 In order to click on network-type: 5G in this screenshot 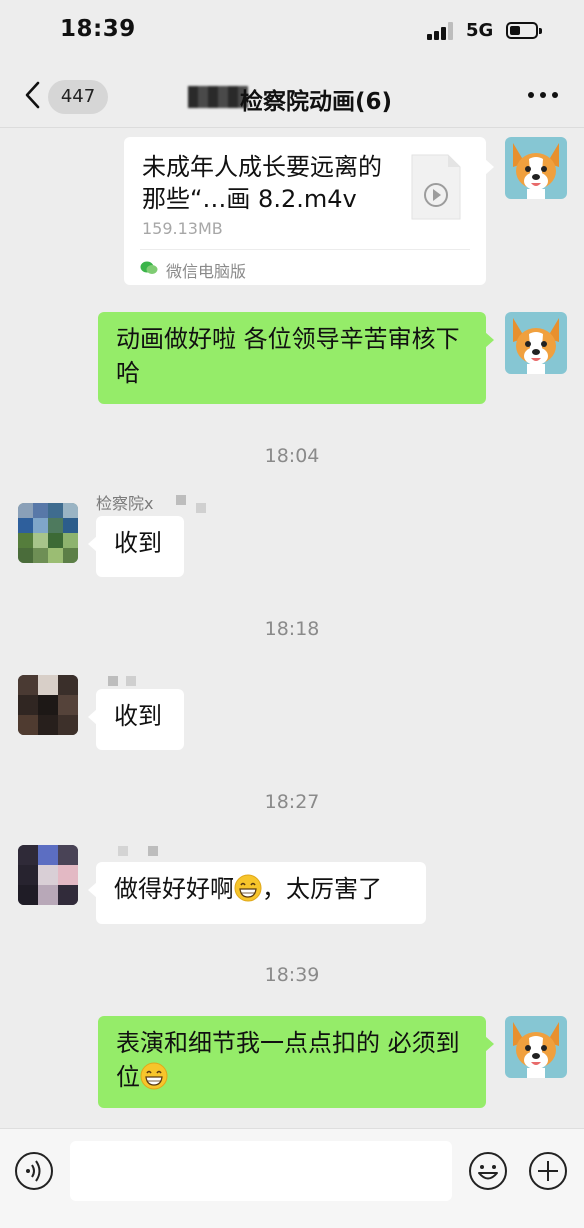, I will do `click(480, 30)`.